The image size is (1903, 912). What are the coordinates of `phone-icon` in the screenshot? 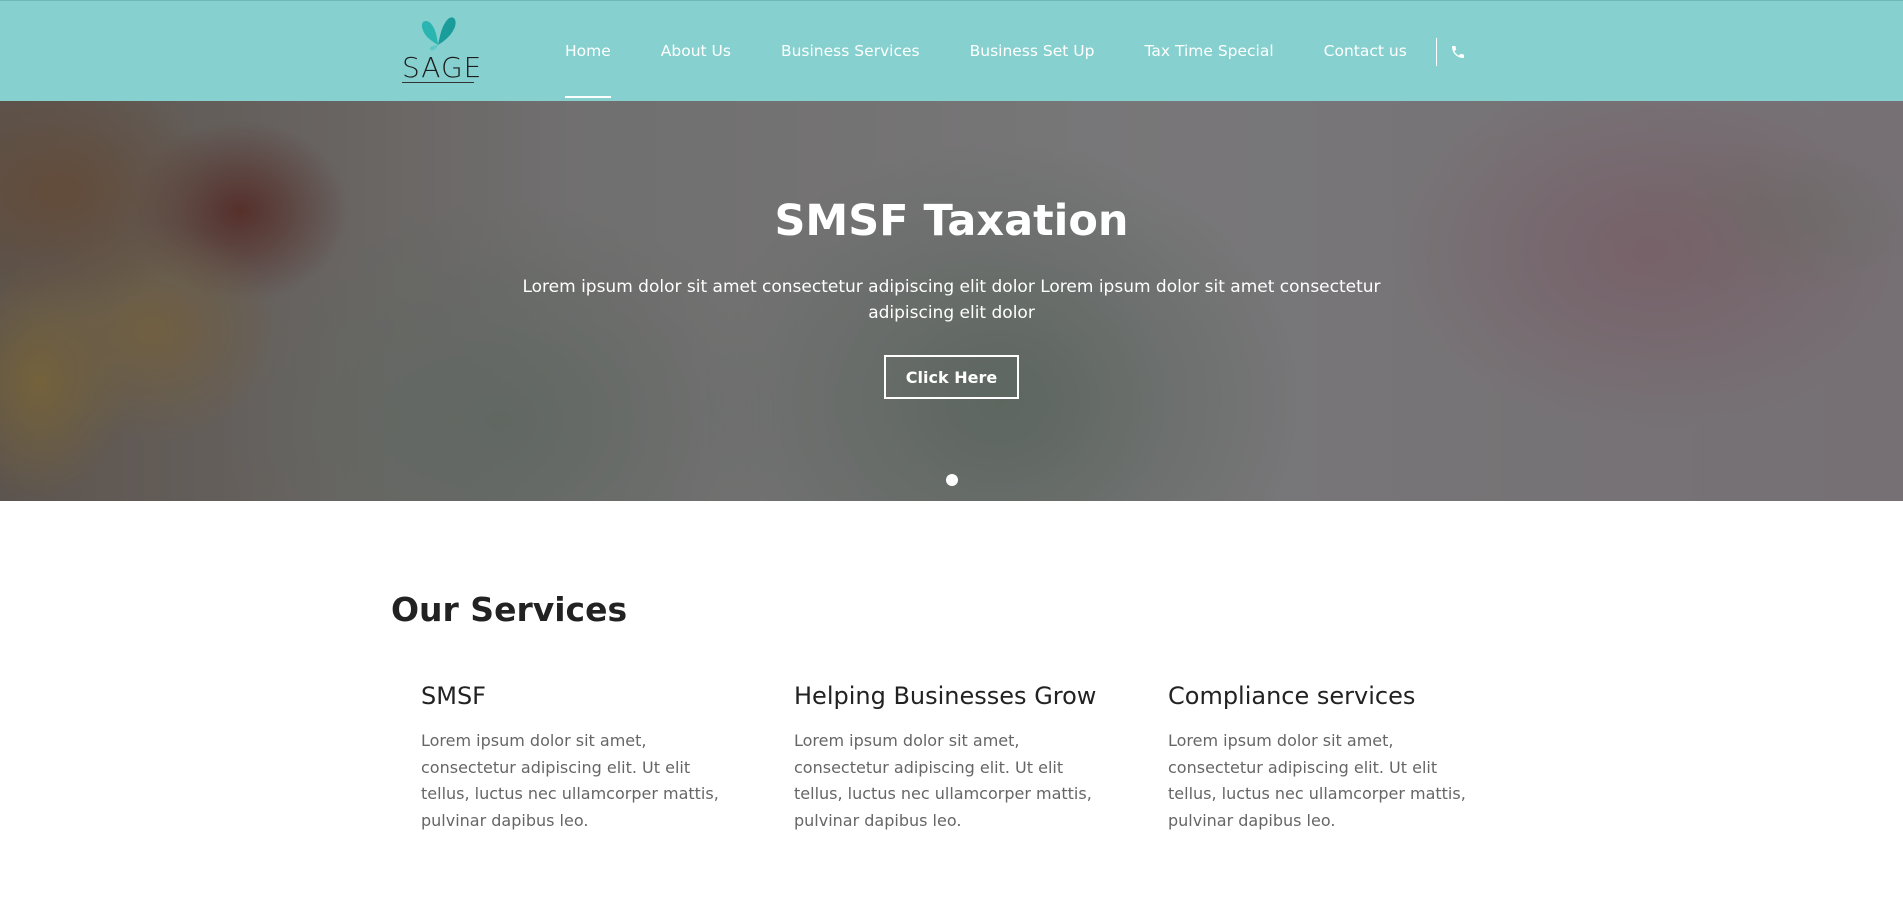 It's located at (1457, 51).